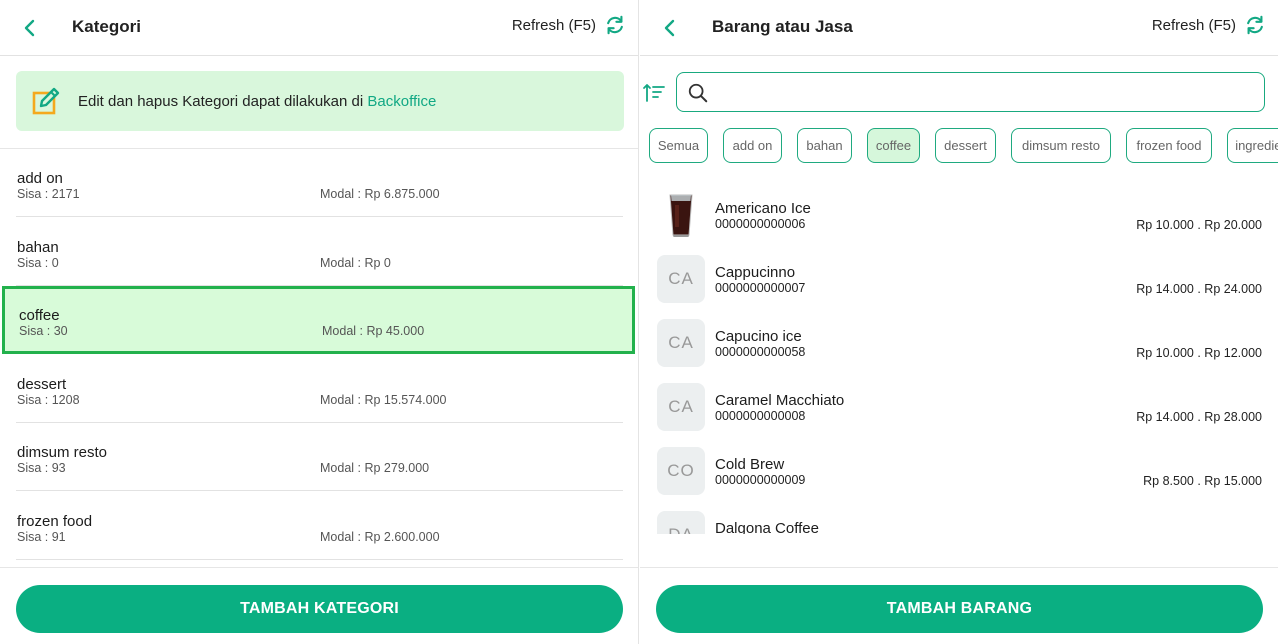  I want to click on category-stock: Sisa : 30, so click(43, 331).